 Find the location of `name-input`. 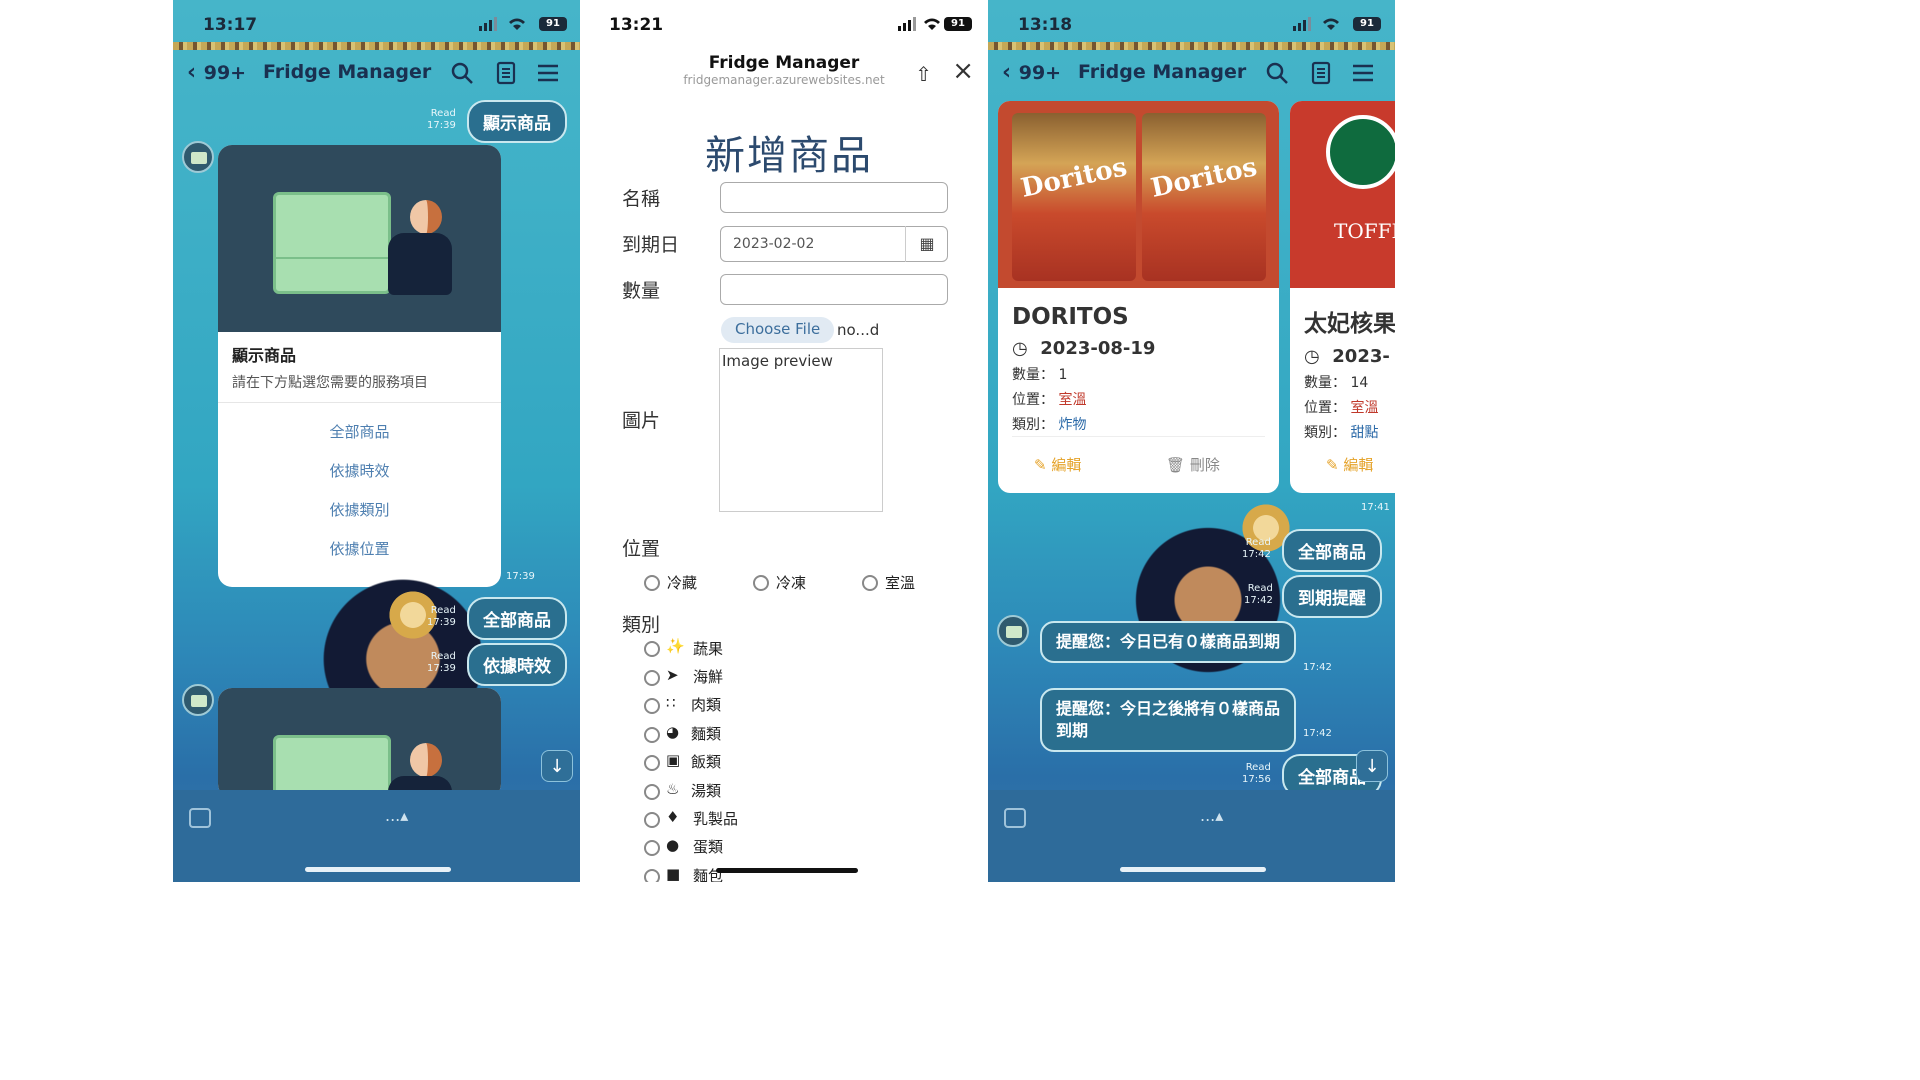

name-input is located at coordinates (834, 197).